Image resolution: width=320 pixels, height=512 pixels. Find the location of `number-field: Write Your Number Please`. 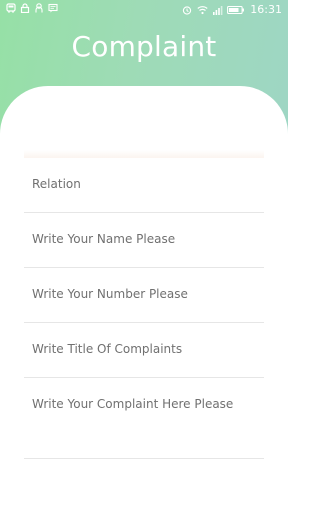

number-field: Write Your Number Please is located at coordinates (144, 295).